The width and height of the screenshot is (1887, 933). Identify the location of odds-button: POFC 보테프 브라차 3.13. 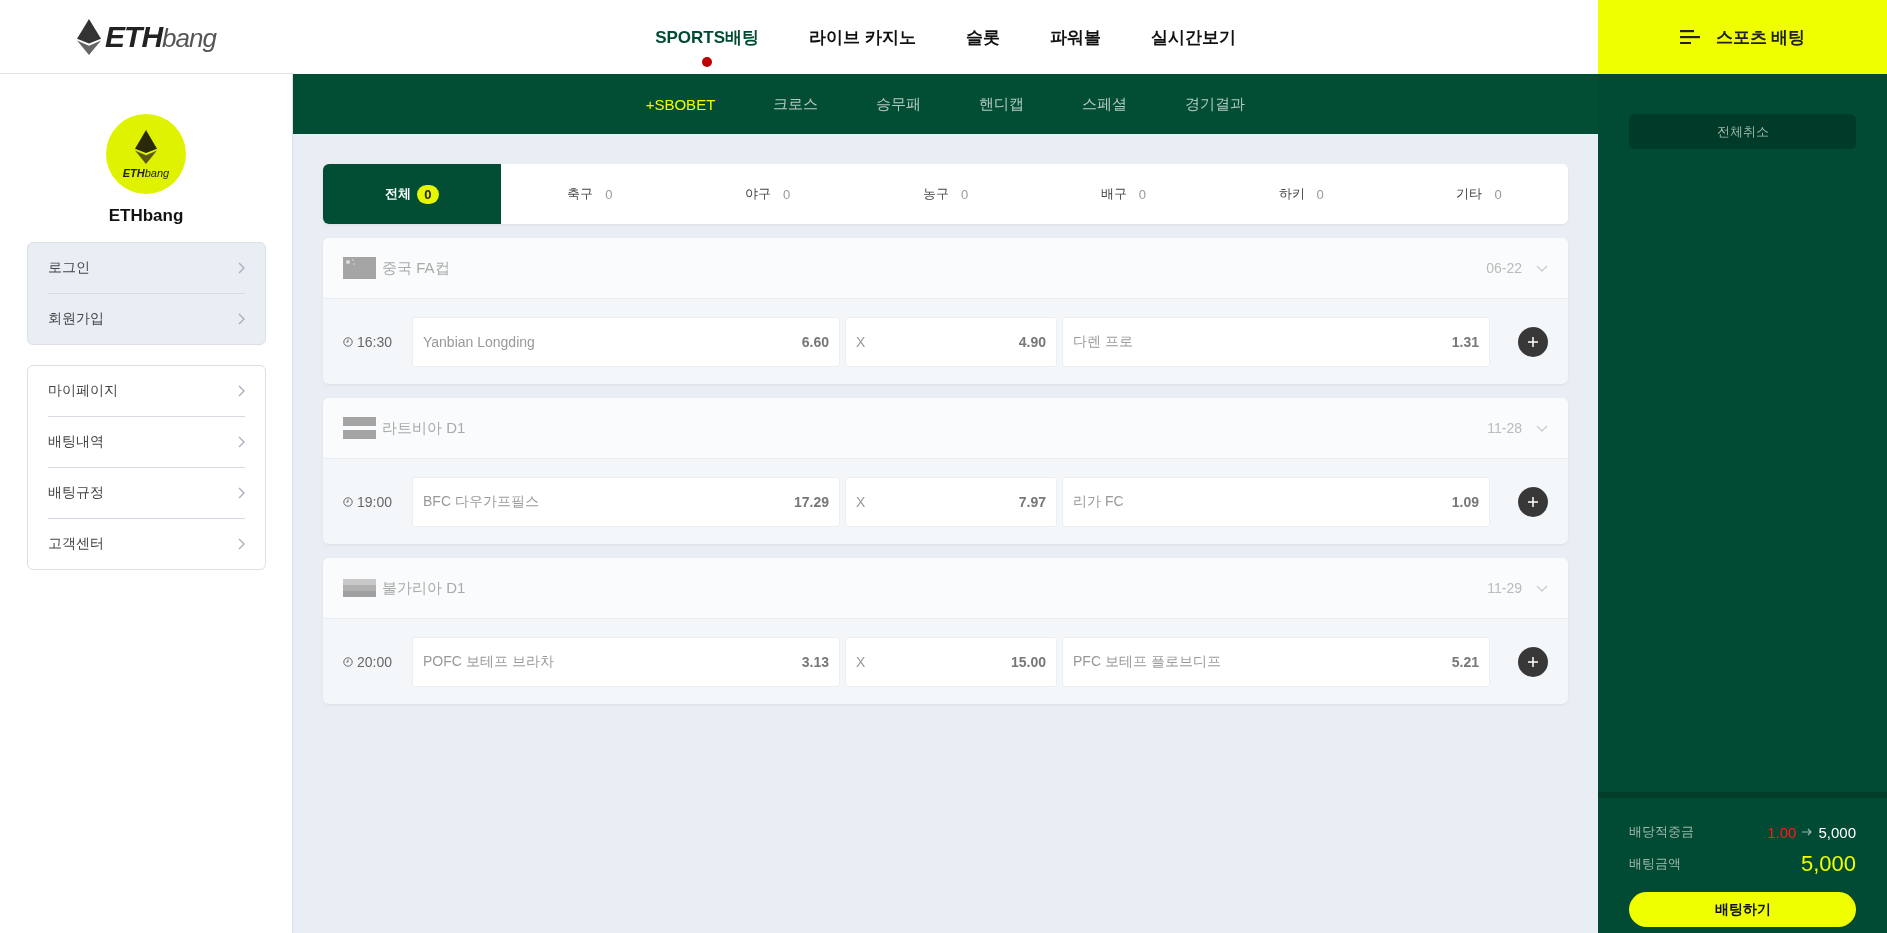
(626, 661).